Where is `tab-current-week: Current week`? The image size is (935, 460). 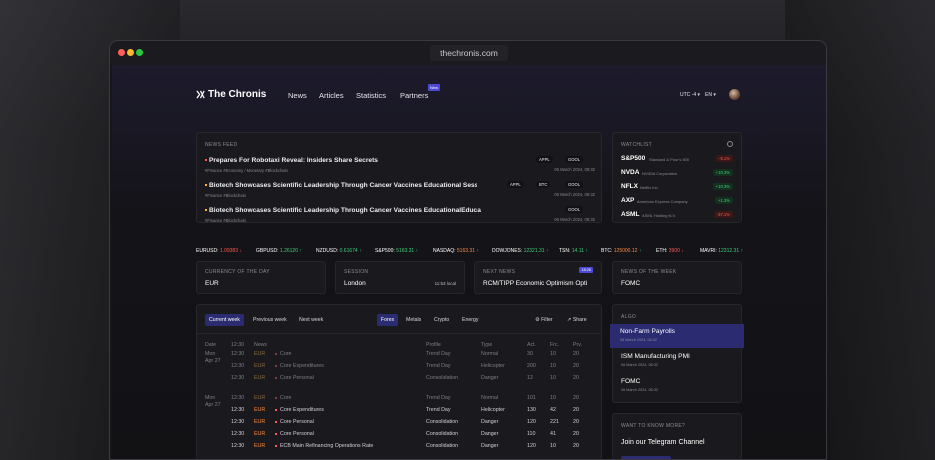 tab-current-week: Current week is located at coordinates (224, 320).